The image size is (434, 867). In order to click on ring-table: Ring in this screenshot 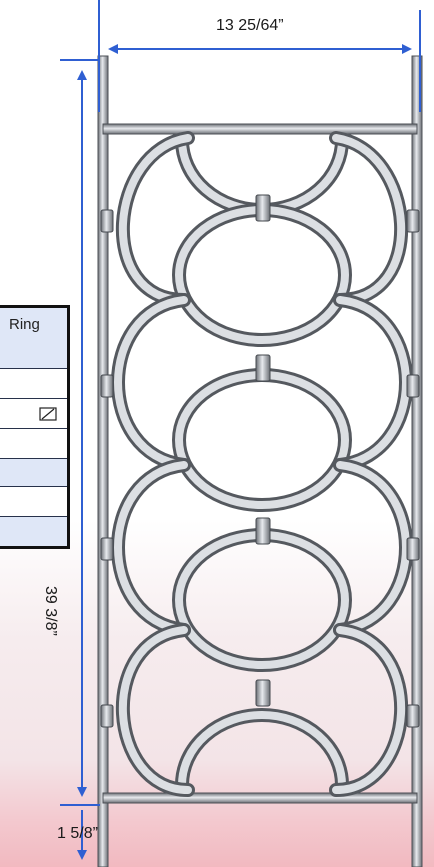, I will do `click(35, 427)`.